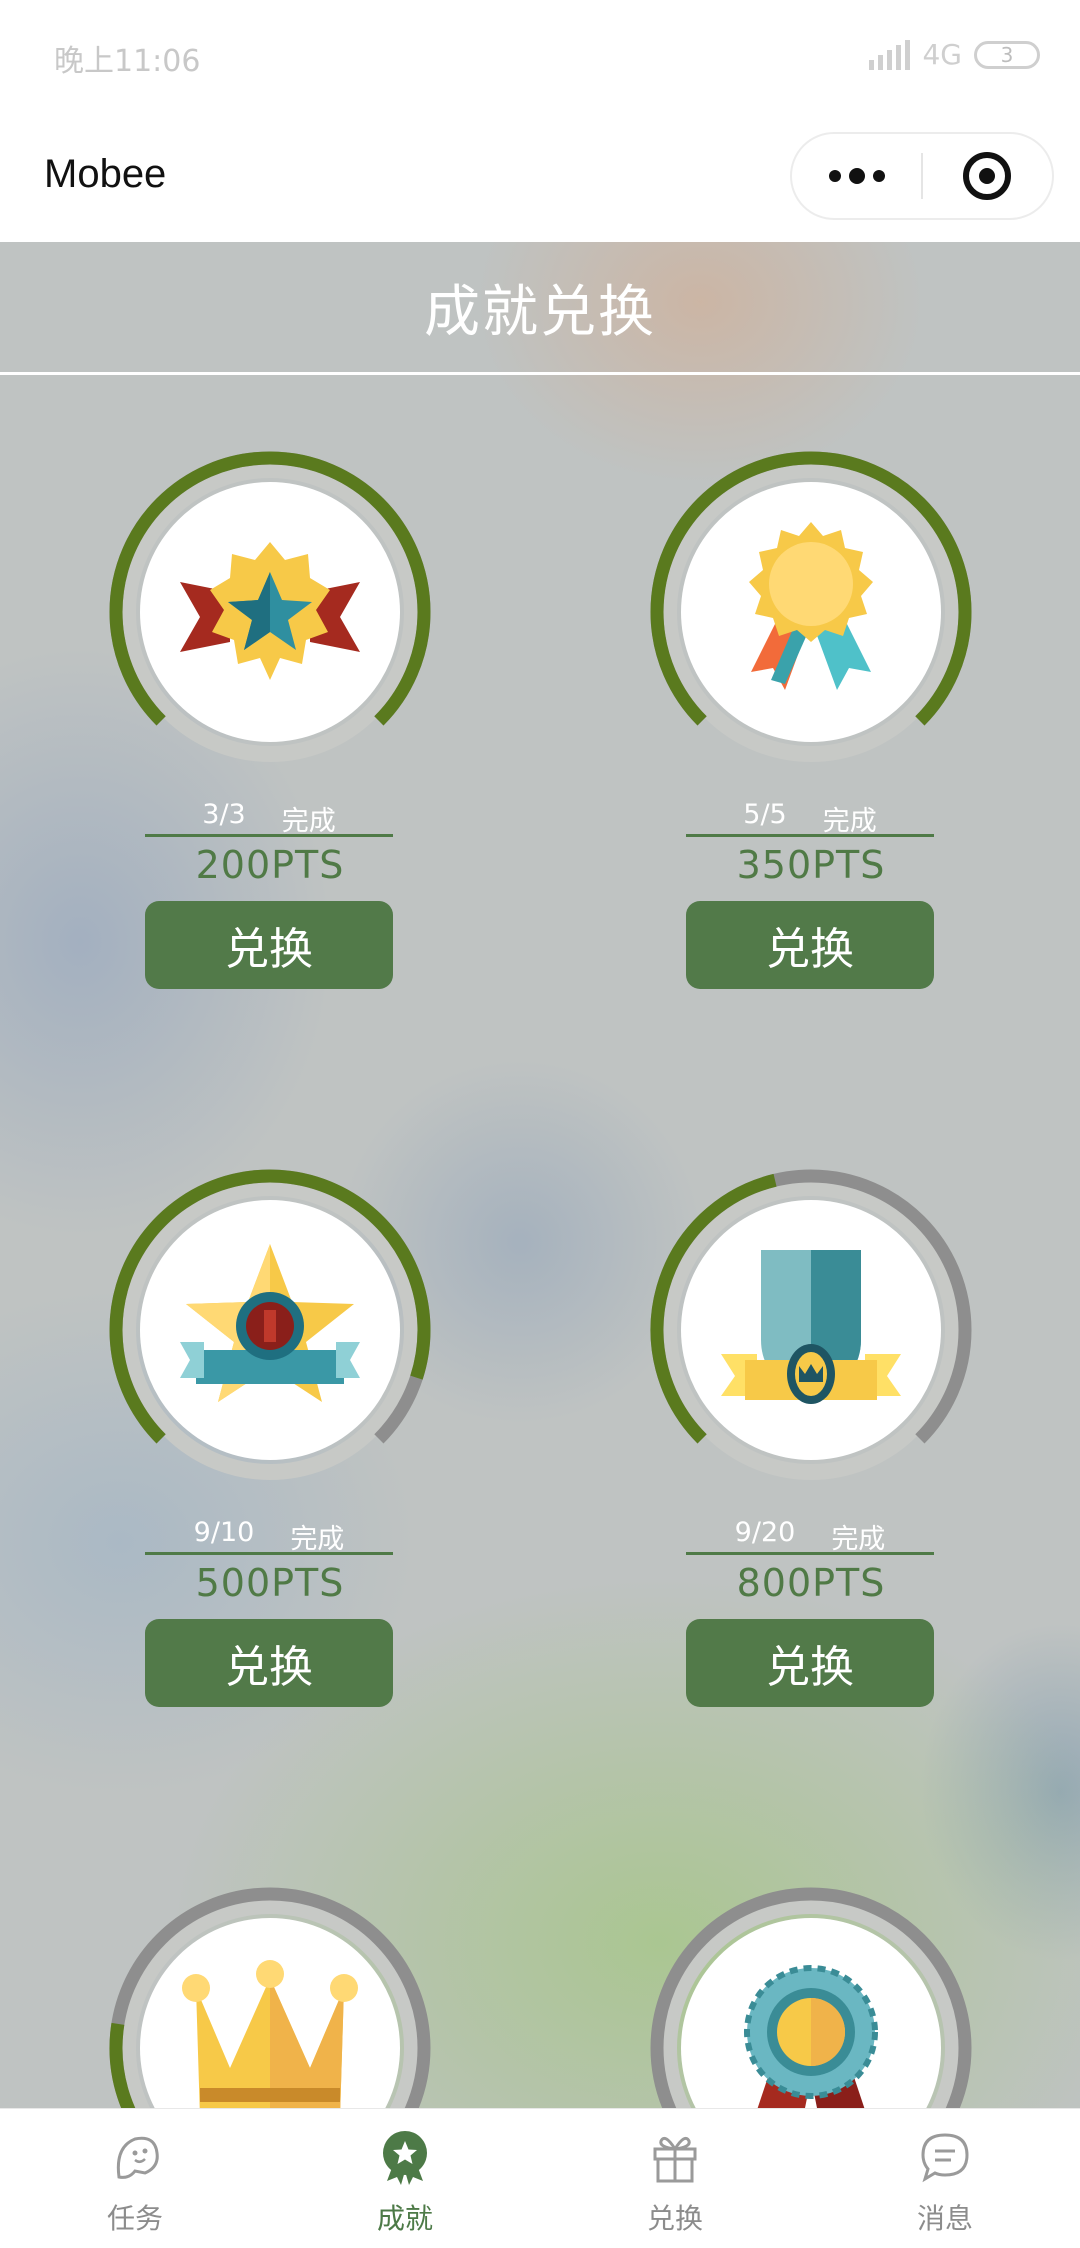 The height and width of the screenshot is (2248, 1080). I want to click on mini-program-capsule, so click(922, 176).